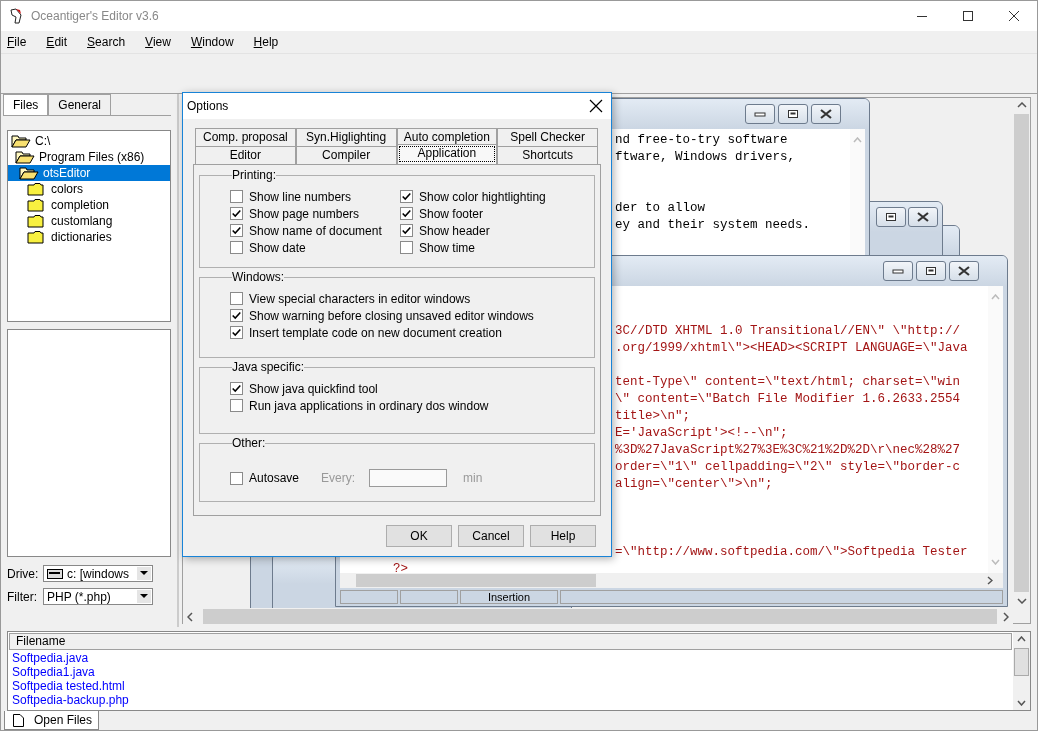 This screenshot has width=1038, height=731. Describe the element at coordinates (26, 104) in the screenshot. I see `sidebar-tab: Files` at that location.